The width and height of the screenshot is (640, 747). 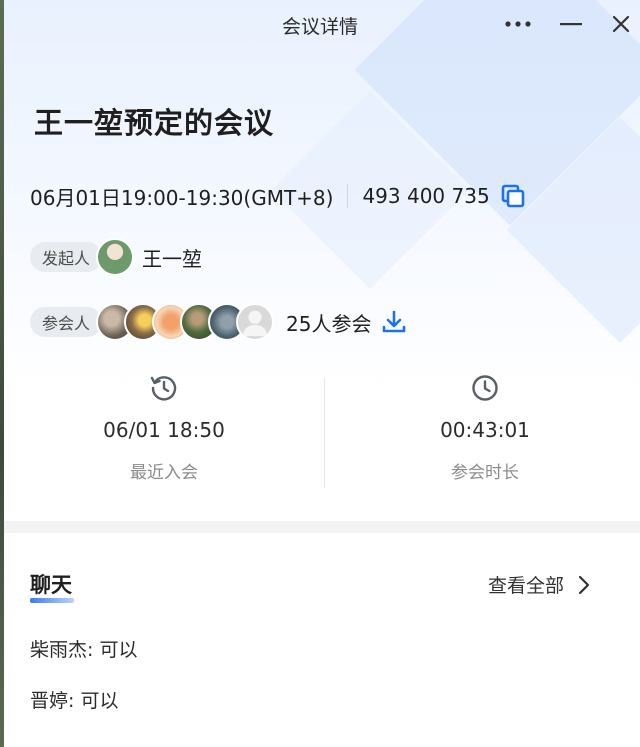 What do you see at coordinates (51, 585) in the screenshot?
I see `chat-title: 聊天` at bounding box center [51, 585].